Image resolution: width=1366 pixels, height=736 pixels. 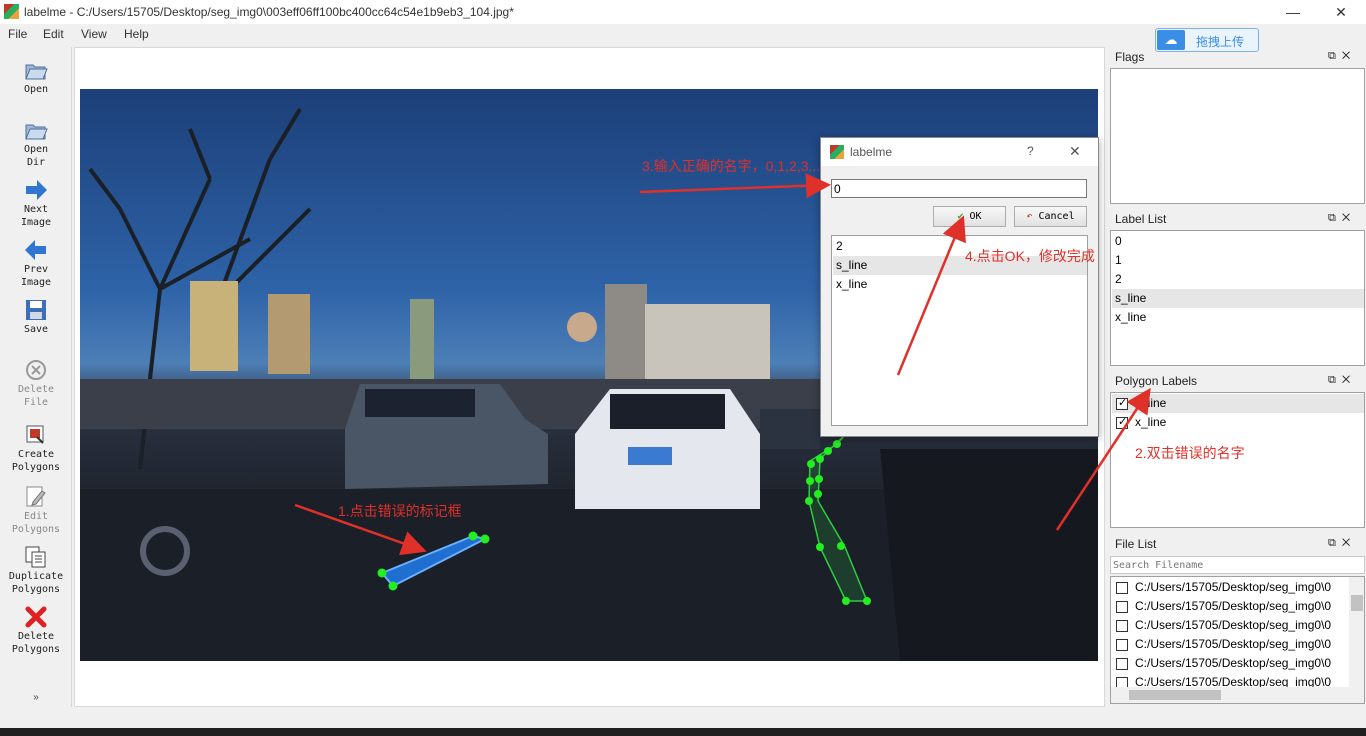 I want to click on annotation-step2: 2.双击错误的名字, so click(x=1190, y=453).